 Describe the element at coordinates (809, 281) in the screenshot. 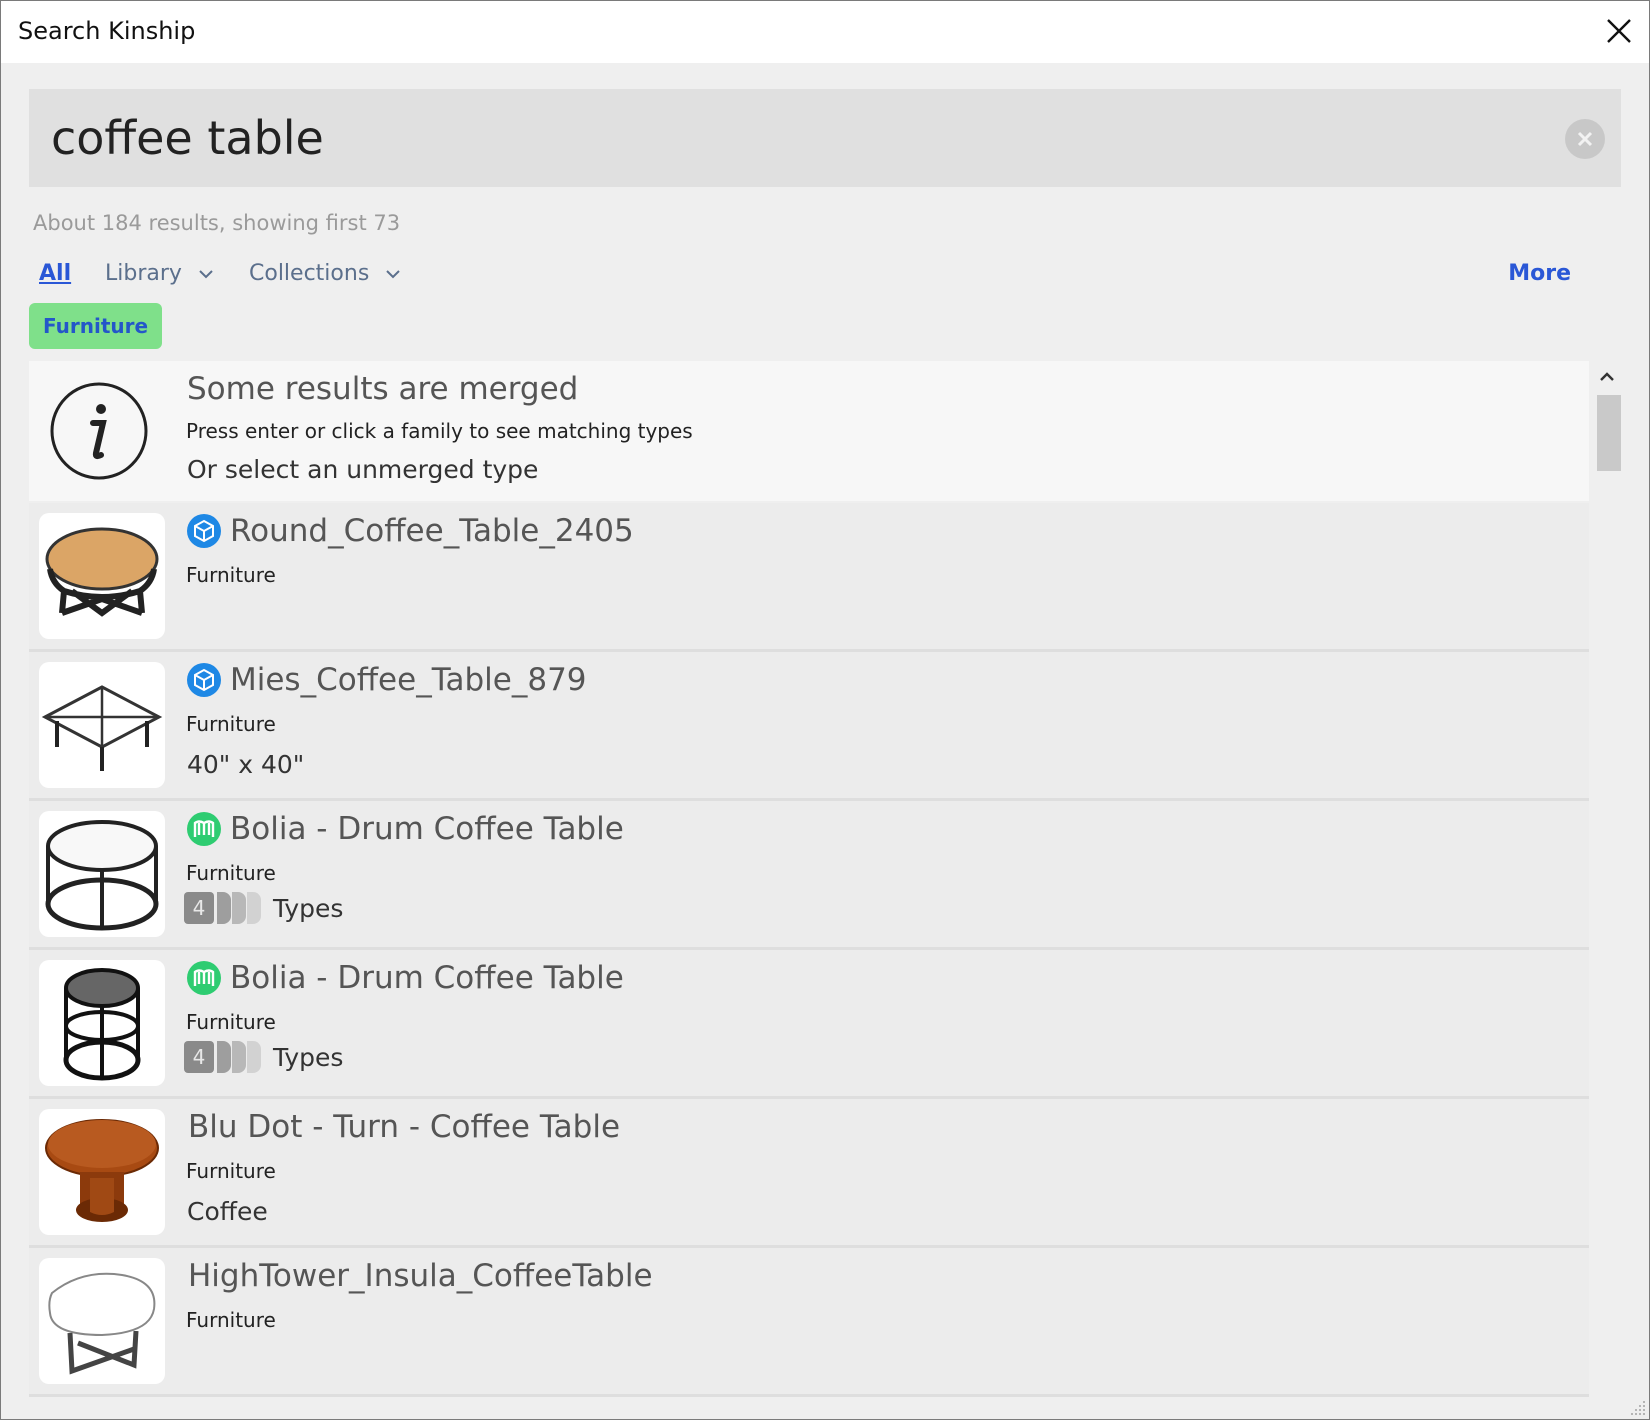

I see `filter-bar: All Library Collections More` at that location.